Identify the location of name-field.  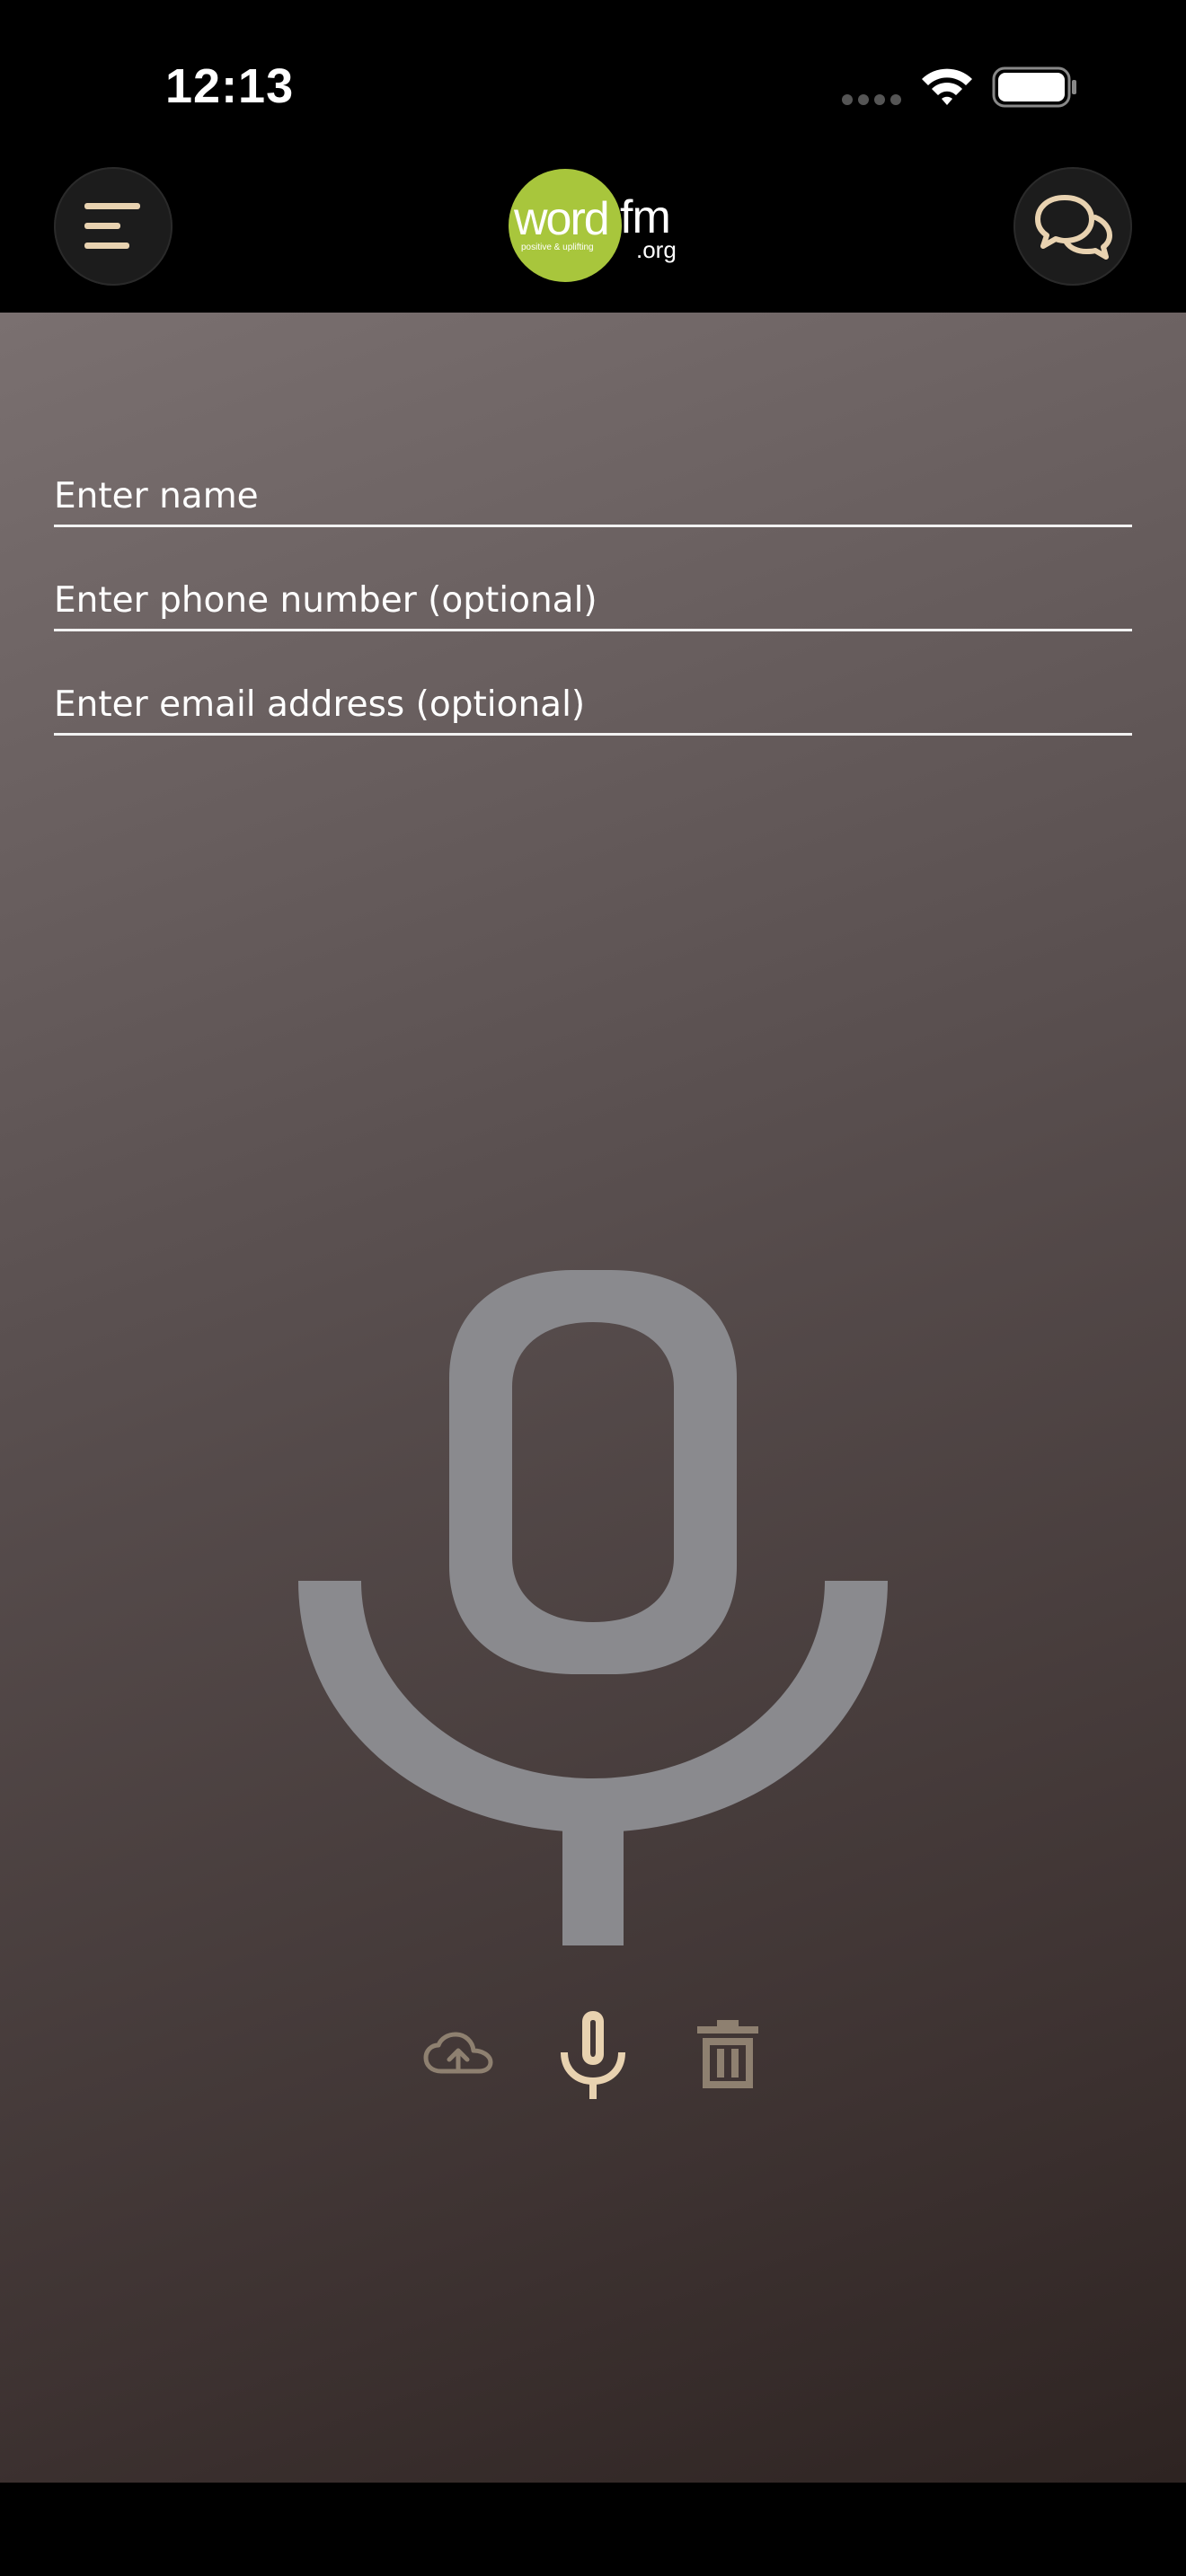
(593, 499).